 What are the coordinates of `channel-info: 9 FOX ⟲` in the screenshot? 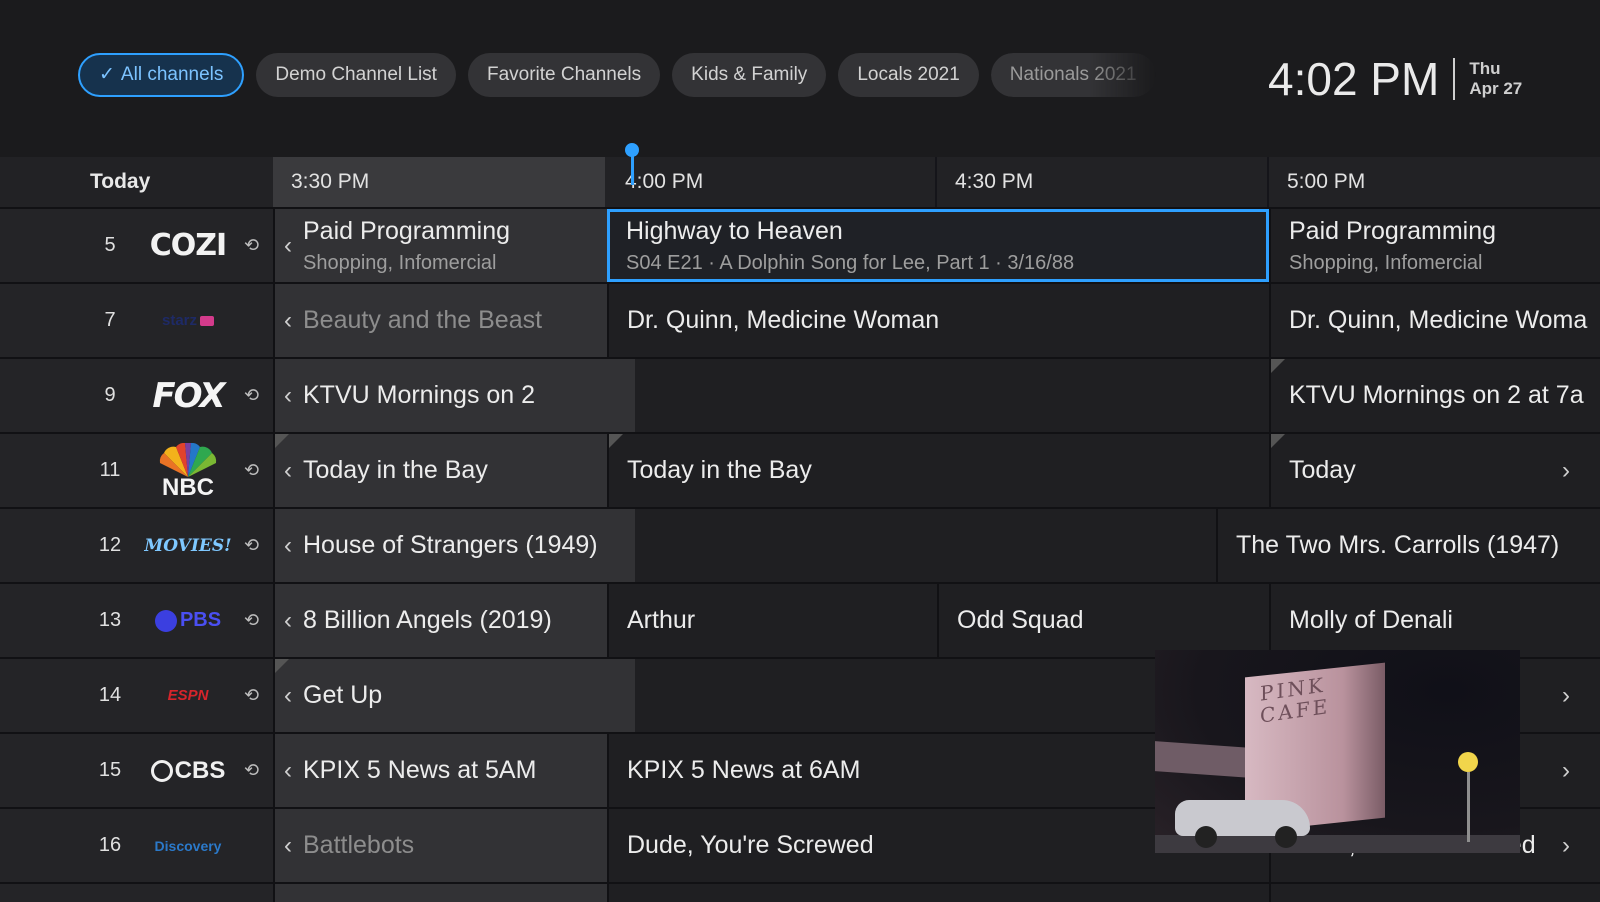 It's located at (136, 395).